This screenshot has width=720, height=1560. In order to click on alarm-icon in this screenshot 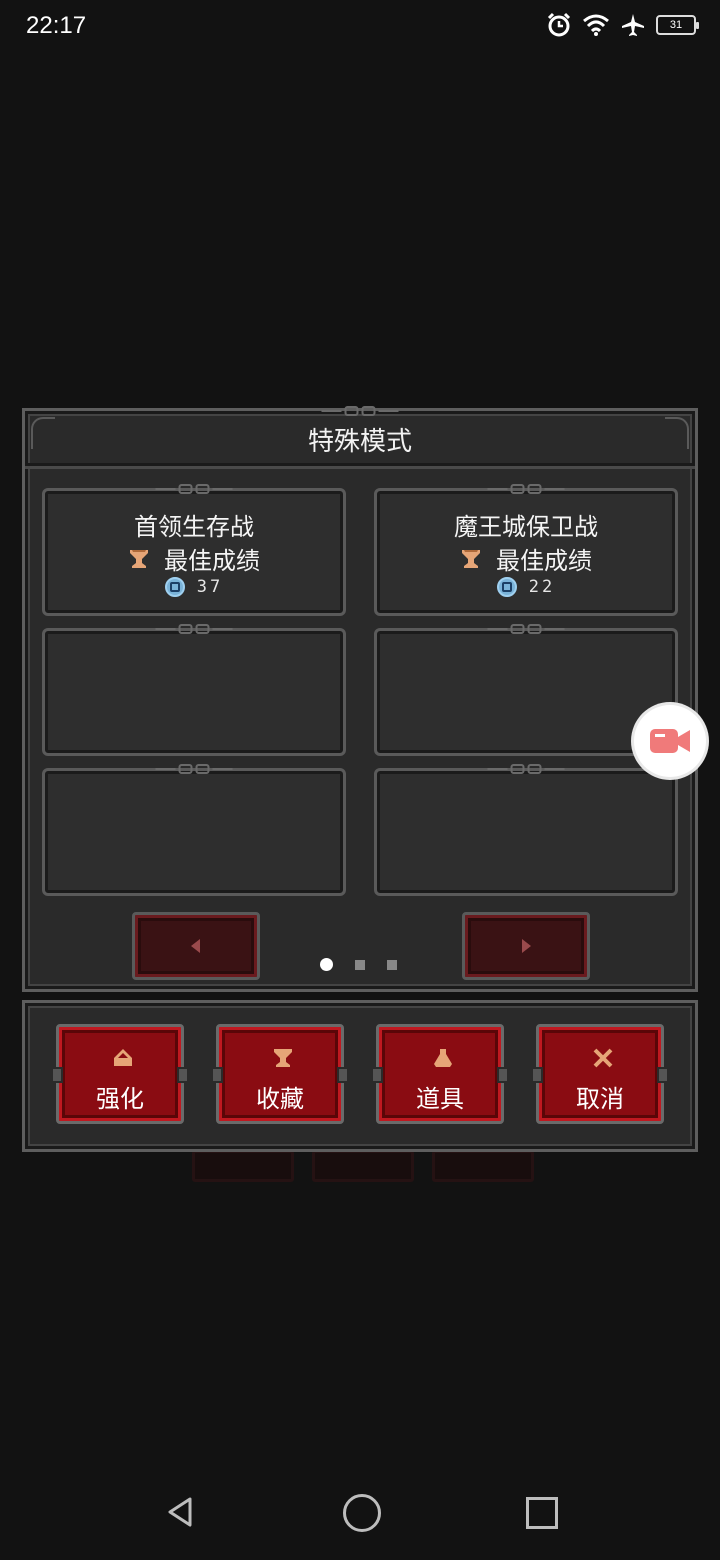, I will do `click(559, 24)`.